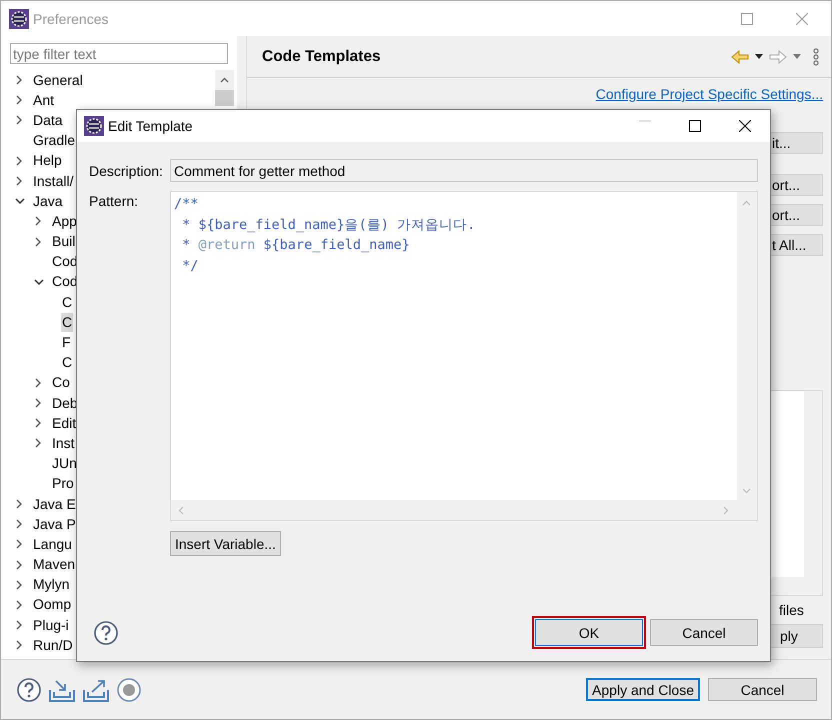  What do you see at coordinates (762, 689) in the screenshot?
I see `footer-button: Cancel` at bounding box center [762, 689].